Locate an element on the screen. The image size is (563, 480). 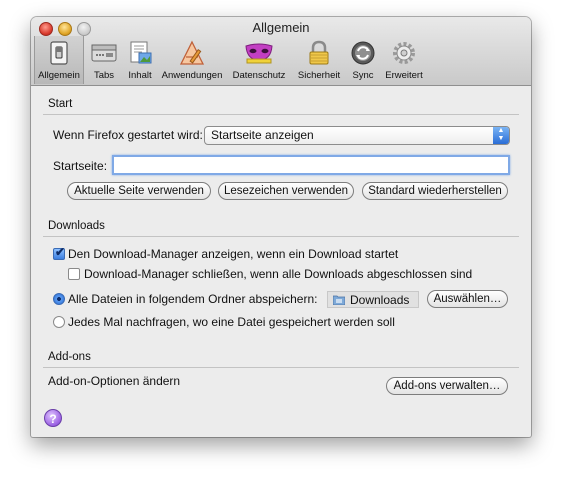
tab-datenschutz: Datenschutz is located at coordinates (259, 60).